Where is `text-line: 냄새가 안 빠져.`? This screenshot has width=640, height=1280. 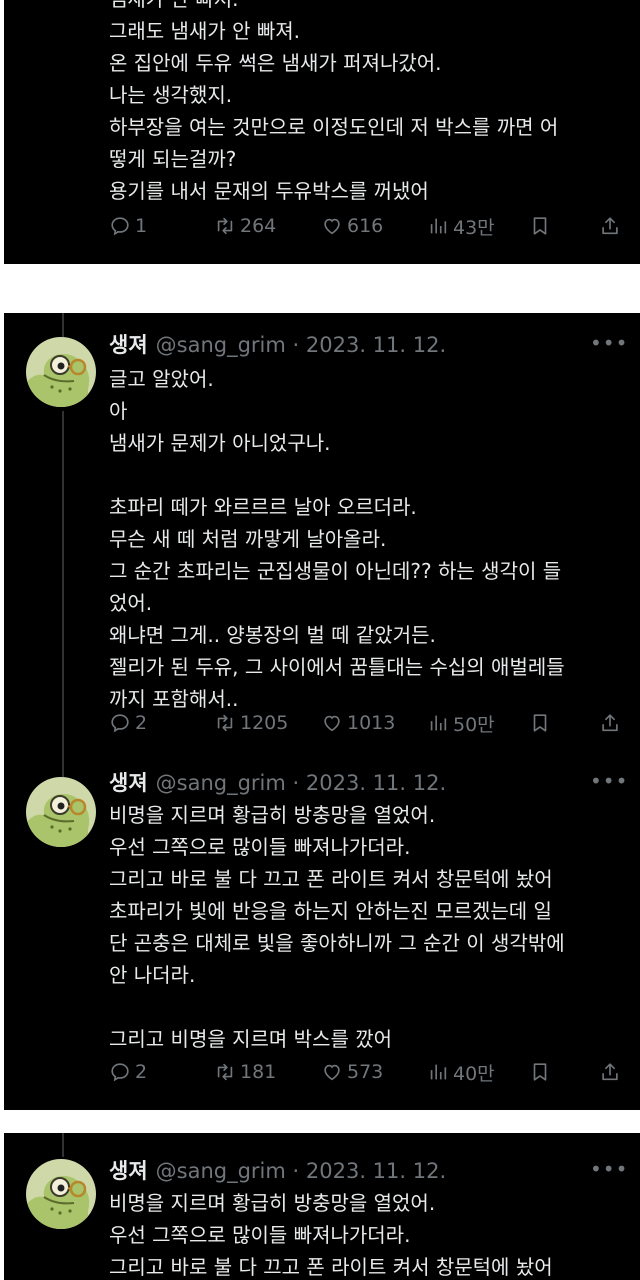 text-line: 냄새가 안 빠져. is located at coordinates (364, 7).